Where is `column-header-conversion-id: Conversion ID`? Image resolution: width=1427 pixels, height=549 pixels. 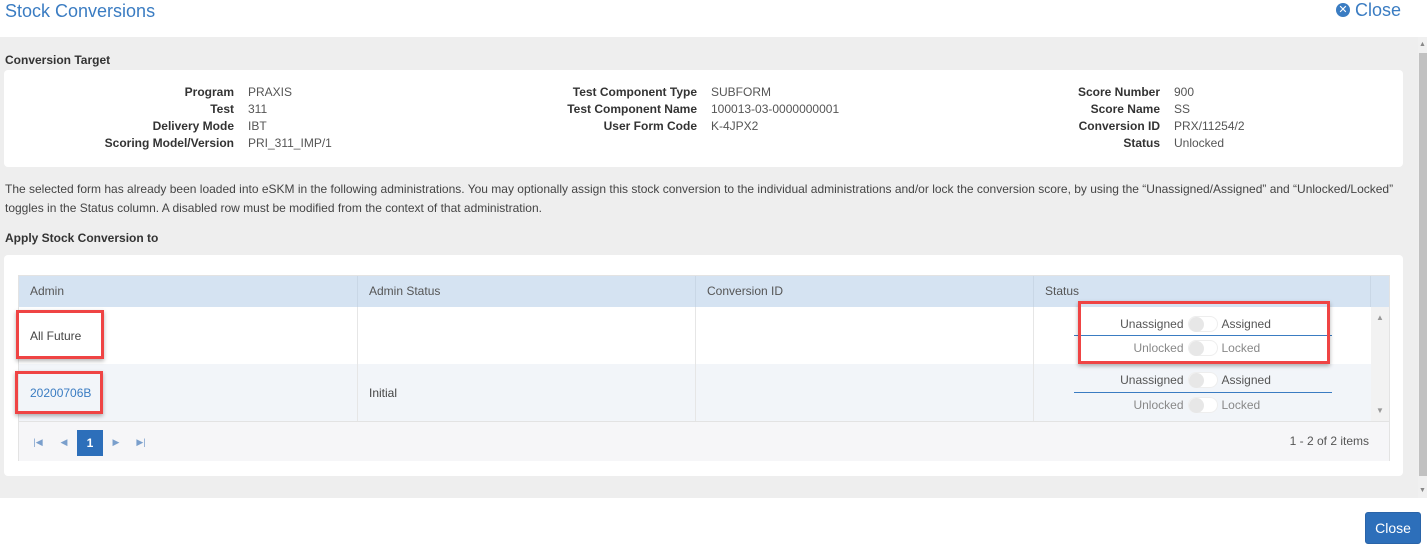
column-header-conversion-id: Conversion ID is located at coordinates (865, 291).